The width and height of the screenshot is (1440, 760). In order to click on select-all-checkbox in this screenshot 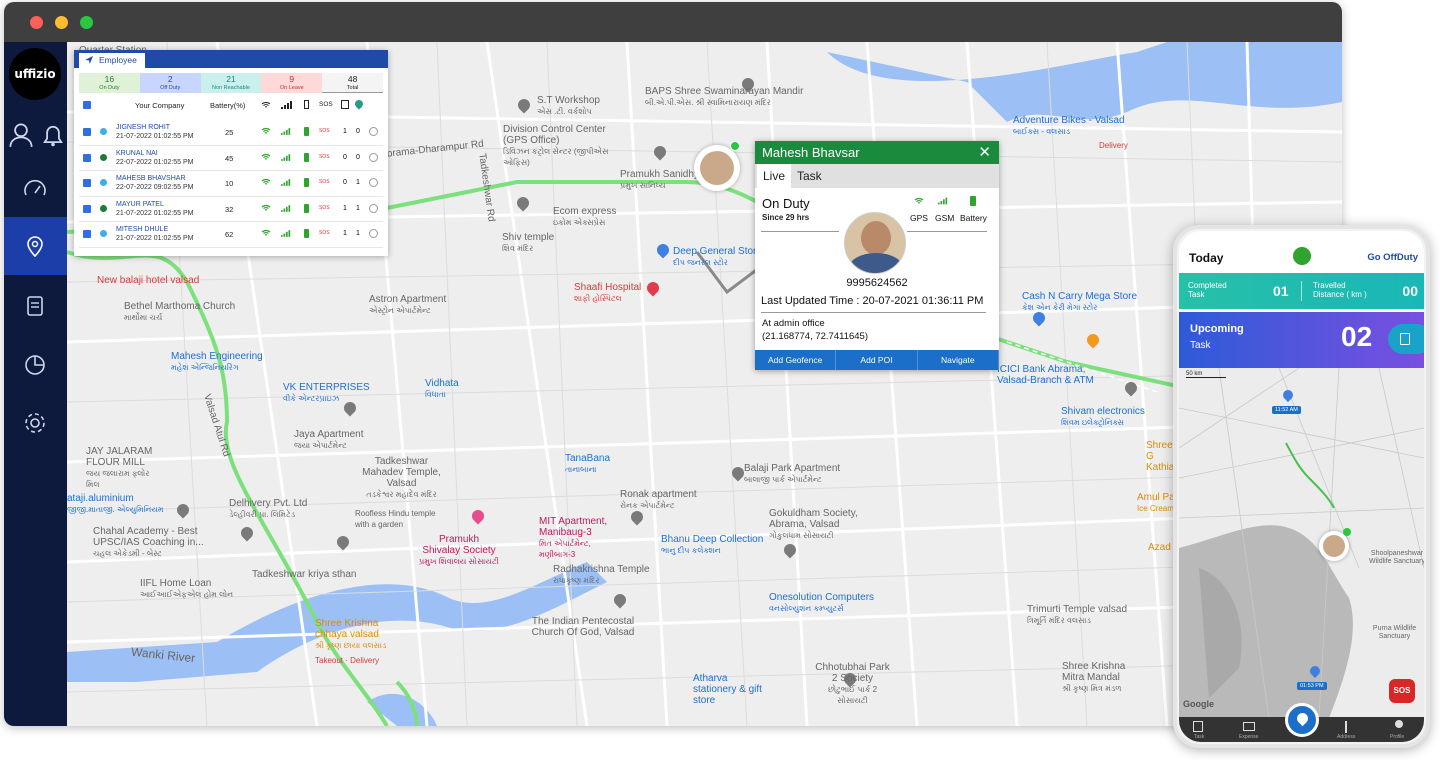, I will do `click(87, 105)`.